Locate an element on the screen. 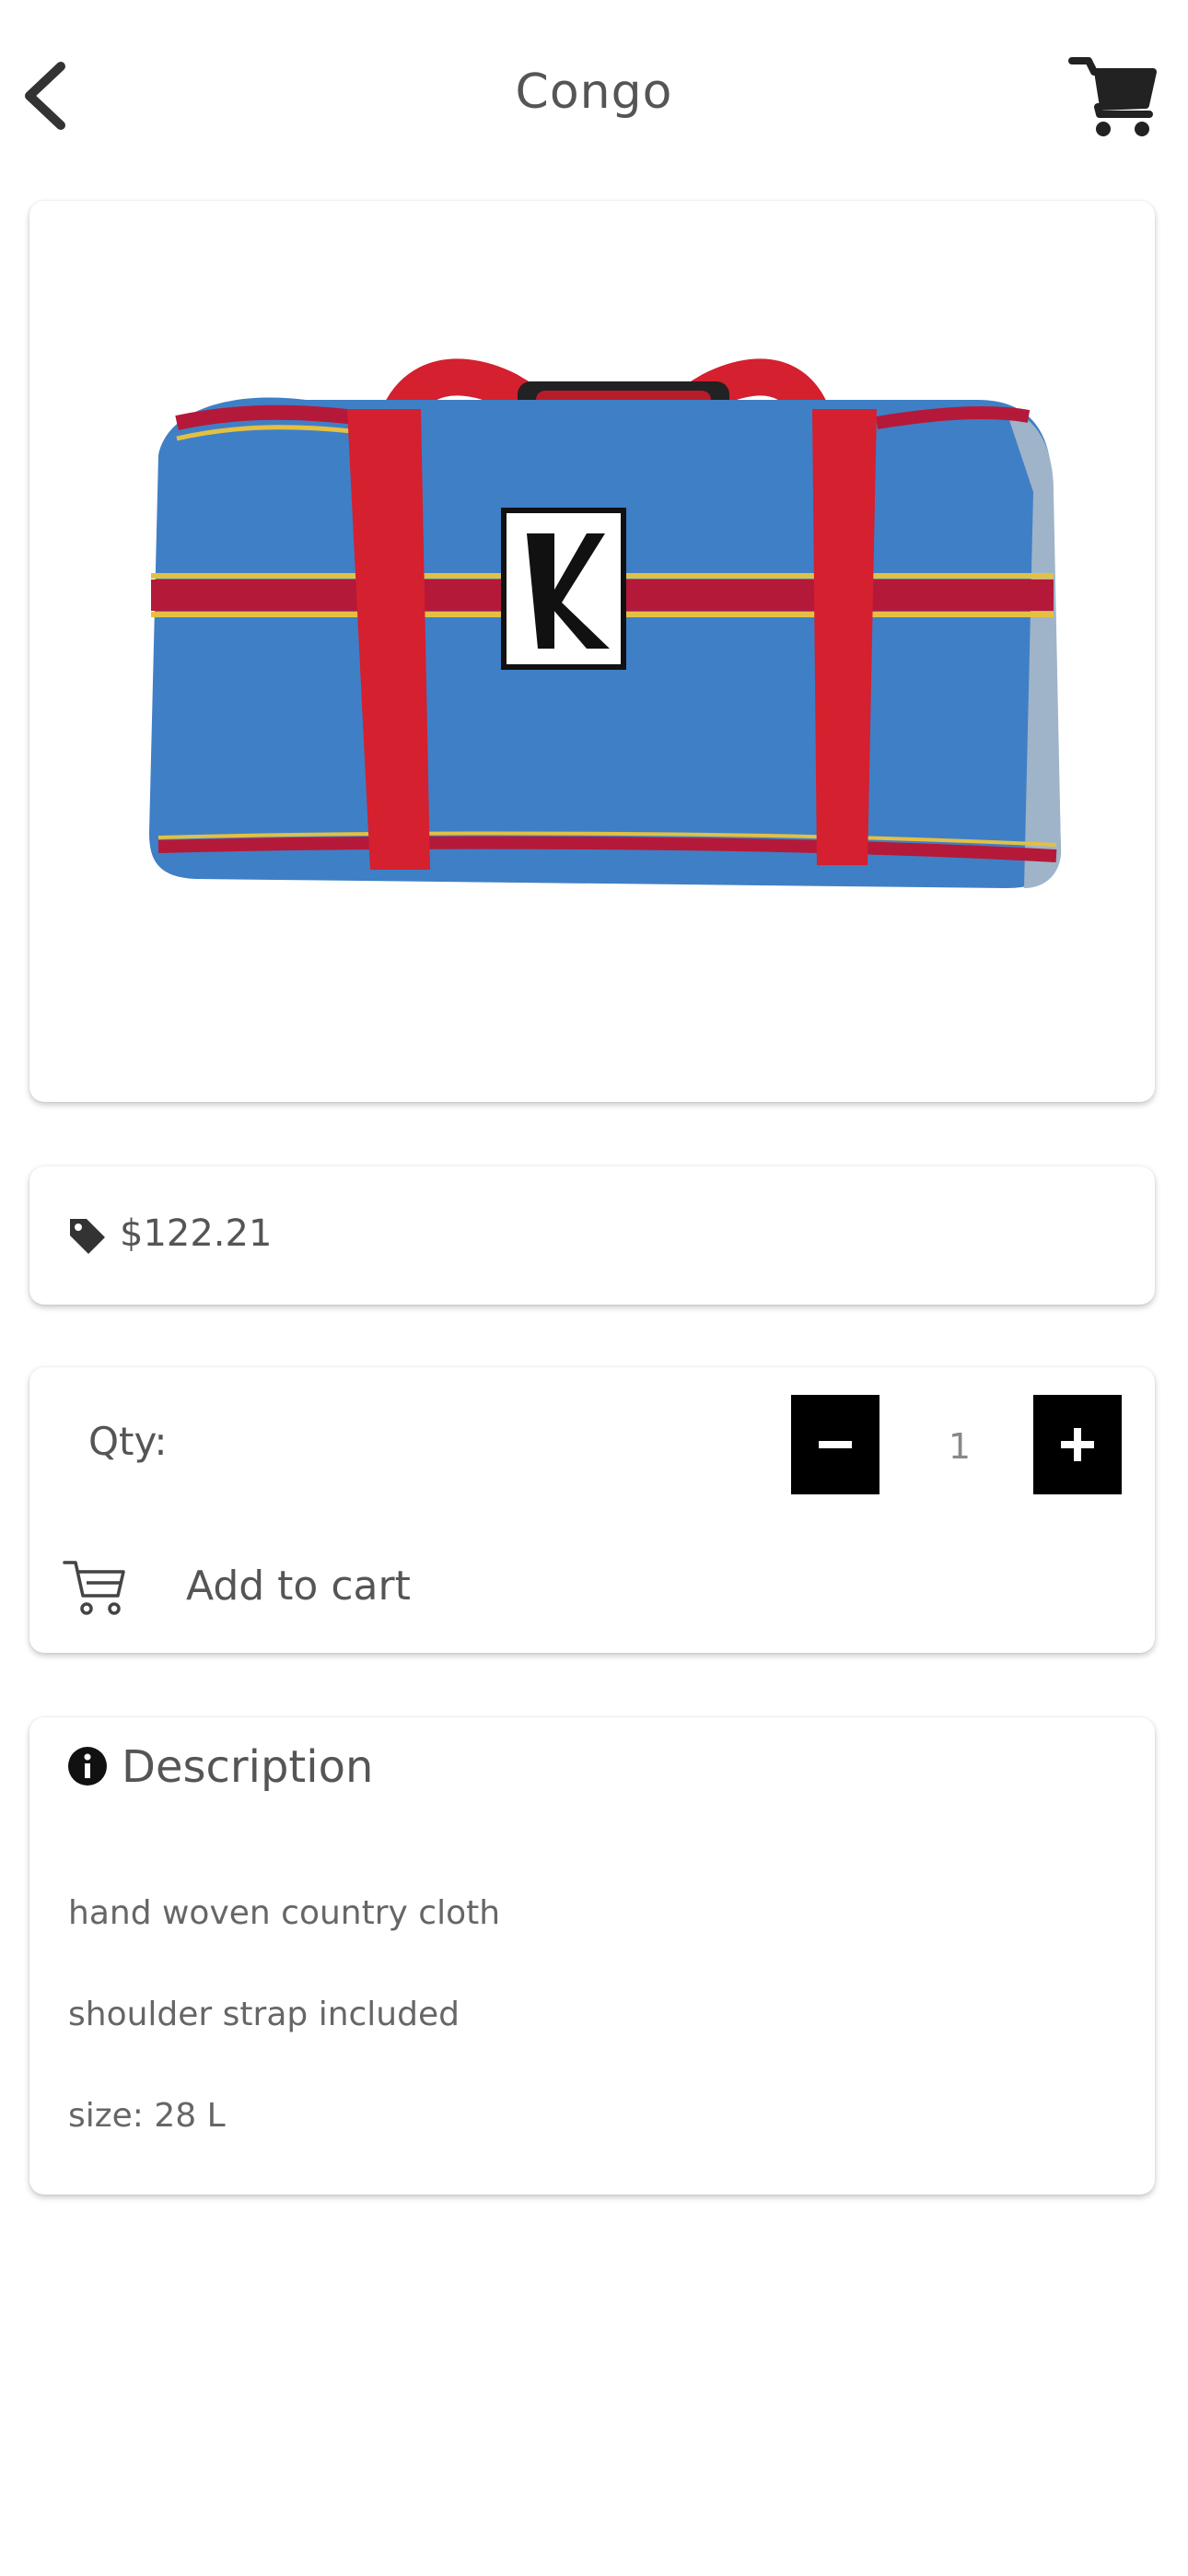 The height and width of the screenshot is (2576, 1188). description-line: size: 28 L is located at coordinates (147, 2116).